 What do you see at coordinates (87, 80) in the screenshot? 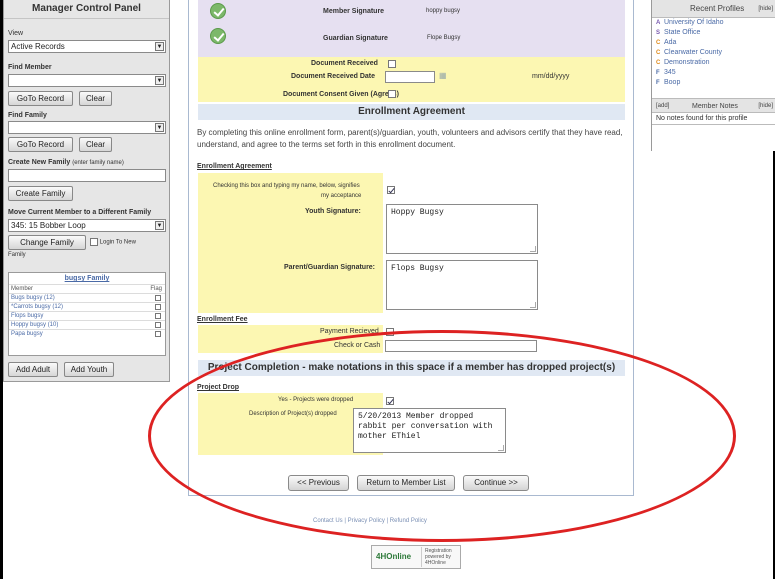
I see `find-member-input: ▼` at bounding box center [87, 80].